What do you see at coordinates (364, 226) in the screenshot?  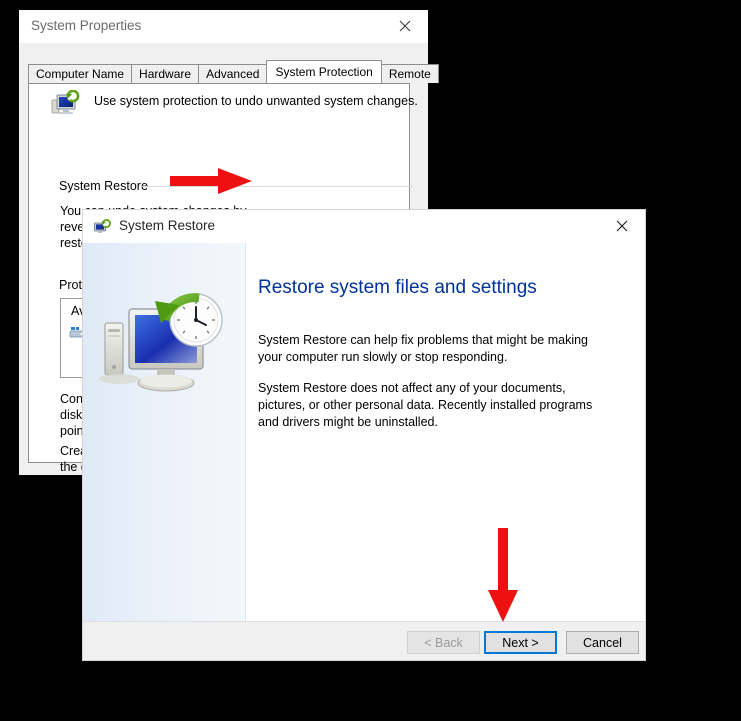 I see `system-restore-titlebar: System Restore` at bounding box center [364, 226].